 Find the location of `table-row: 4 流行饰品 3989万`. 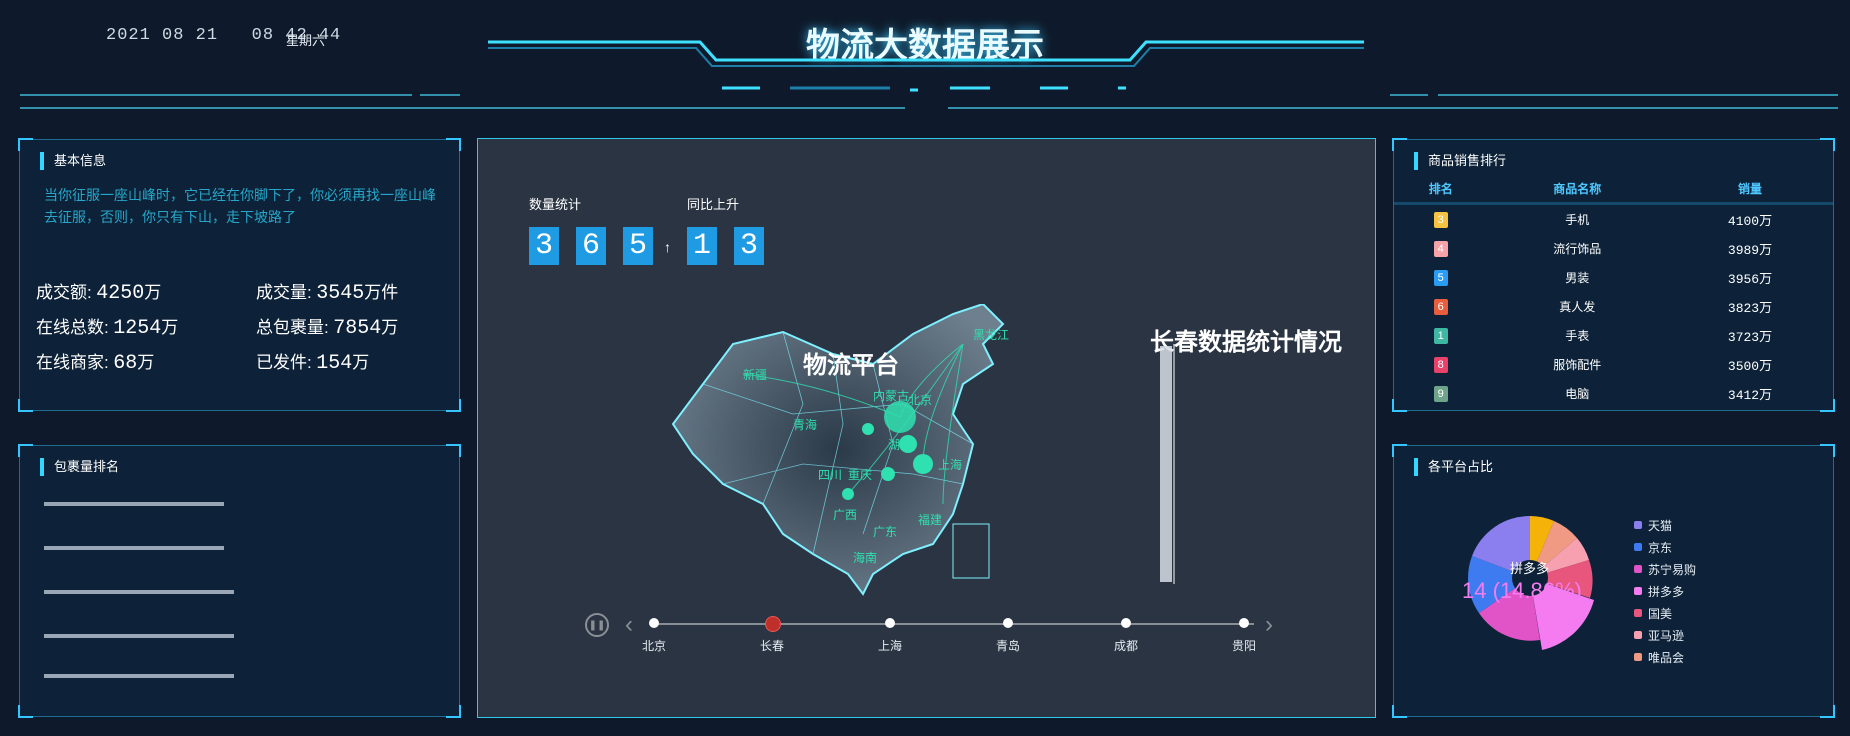

table-row: 4 流行饰品 3989万 is located at coordinates (1613, 248).